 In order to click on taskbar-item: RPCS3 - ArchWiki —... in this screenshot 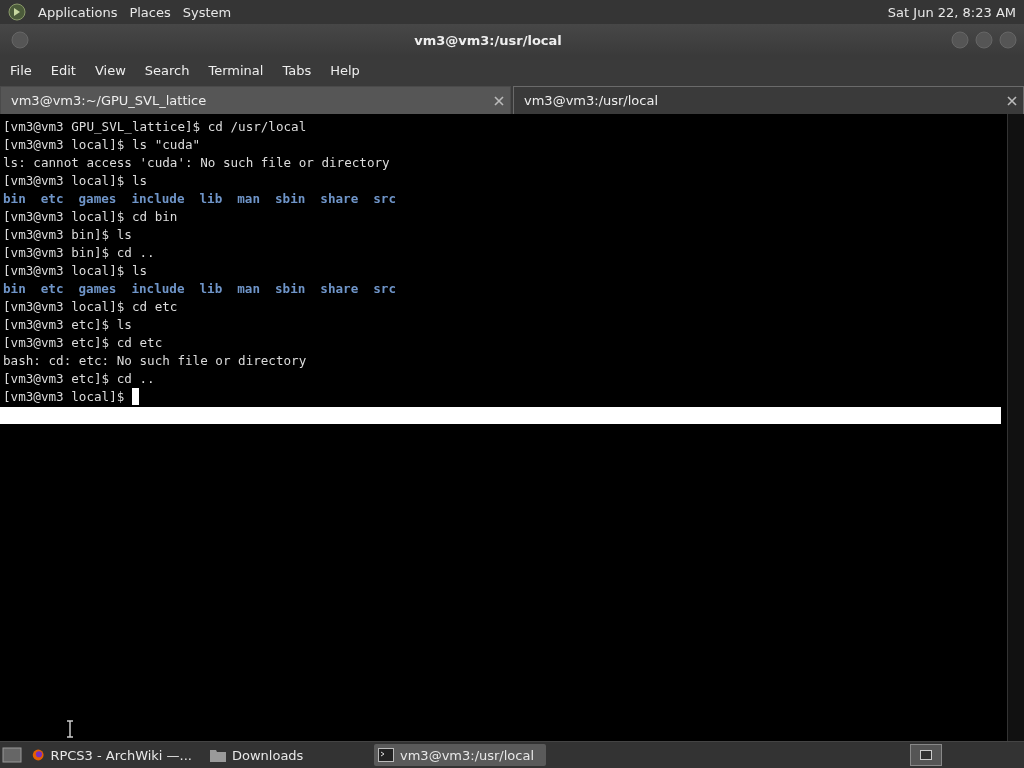, I will do `click(114, 755)`.